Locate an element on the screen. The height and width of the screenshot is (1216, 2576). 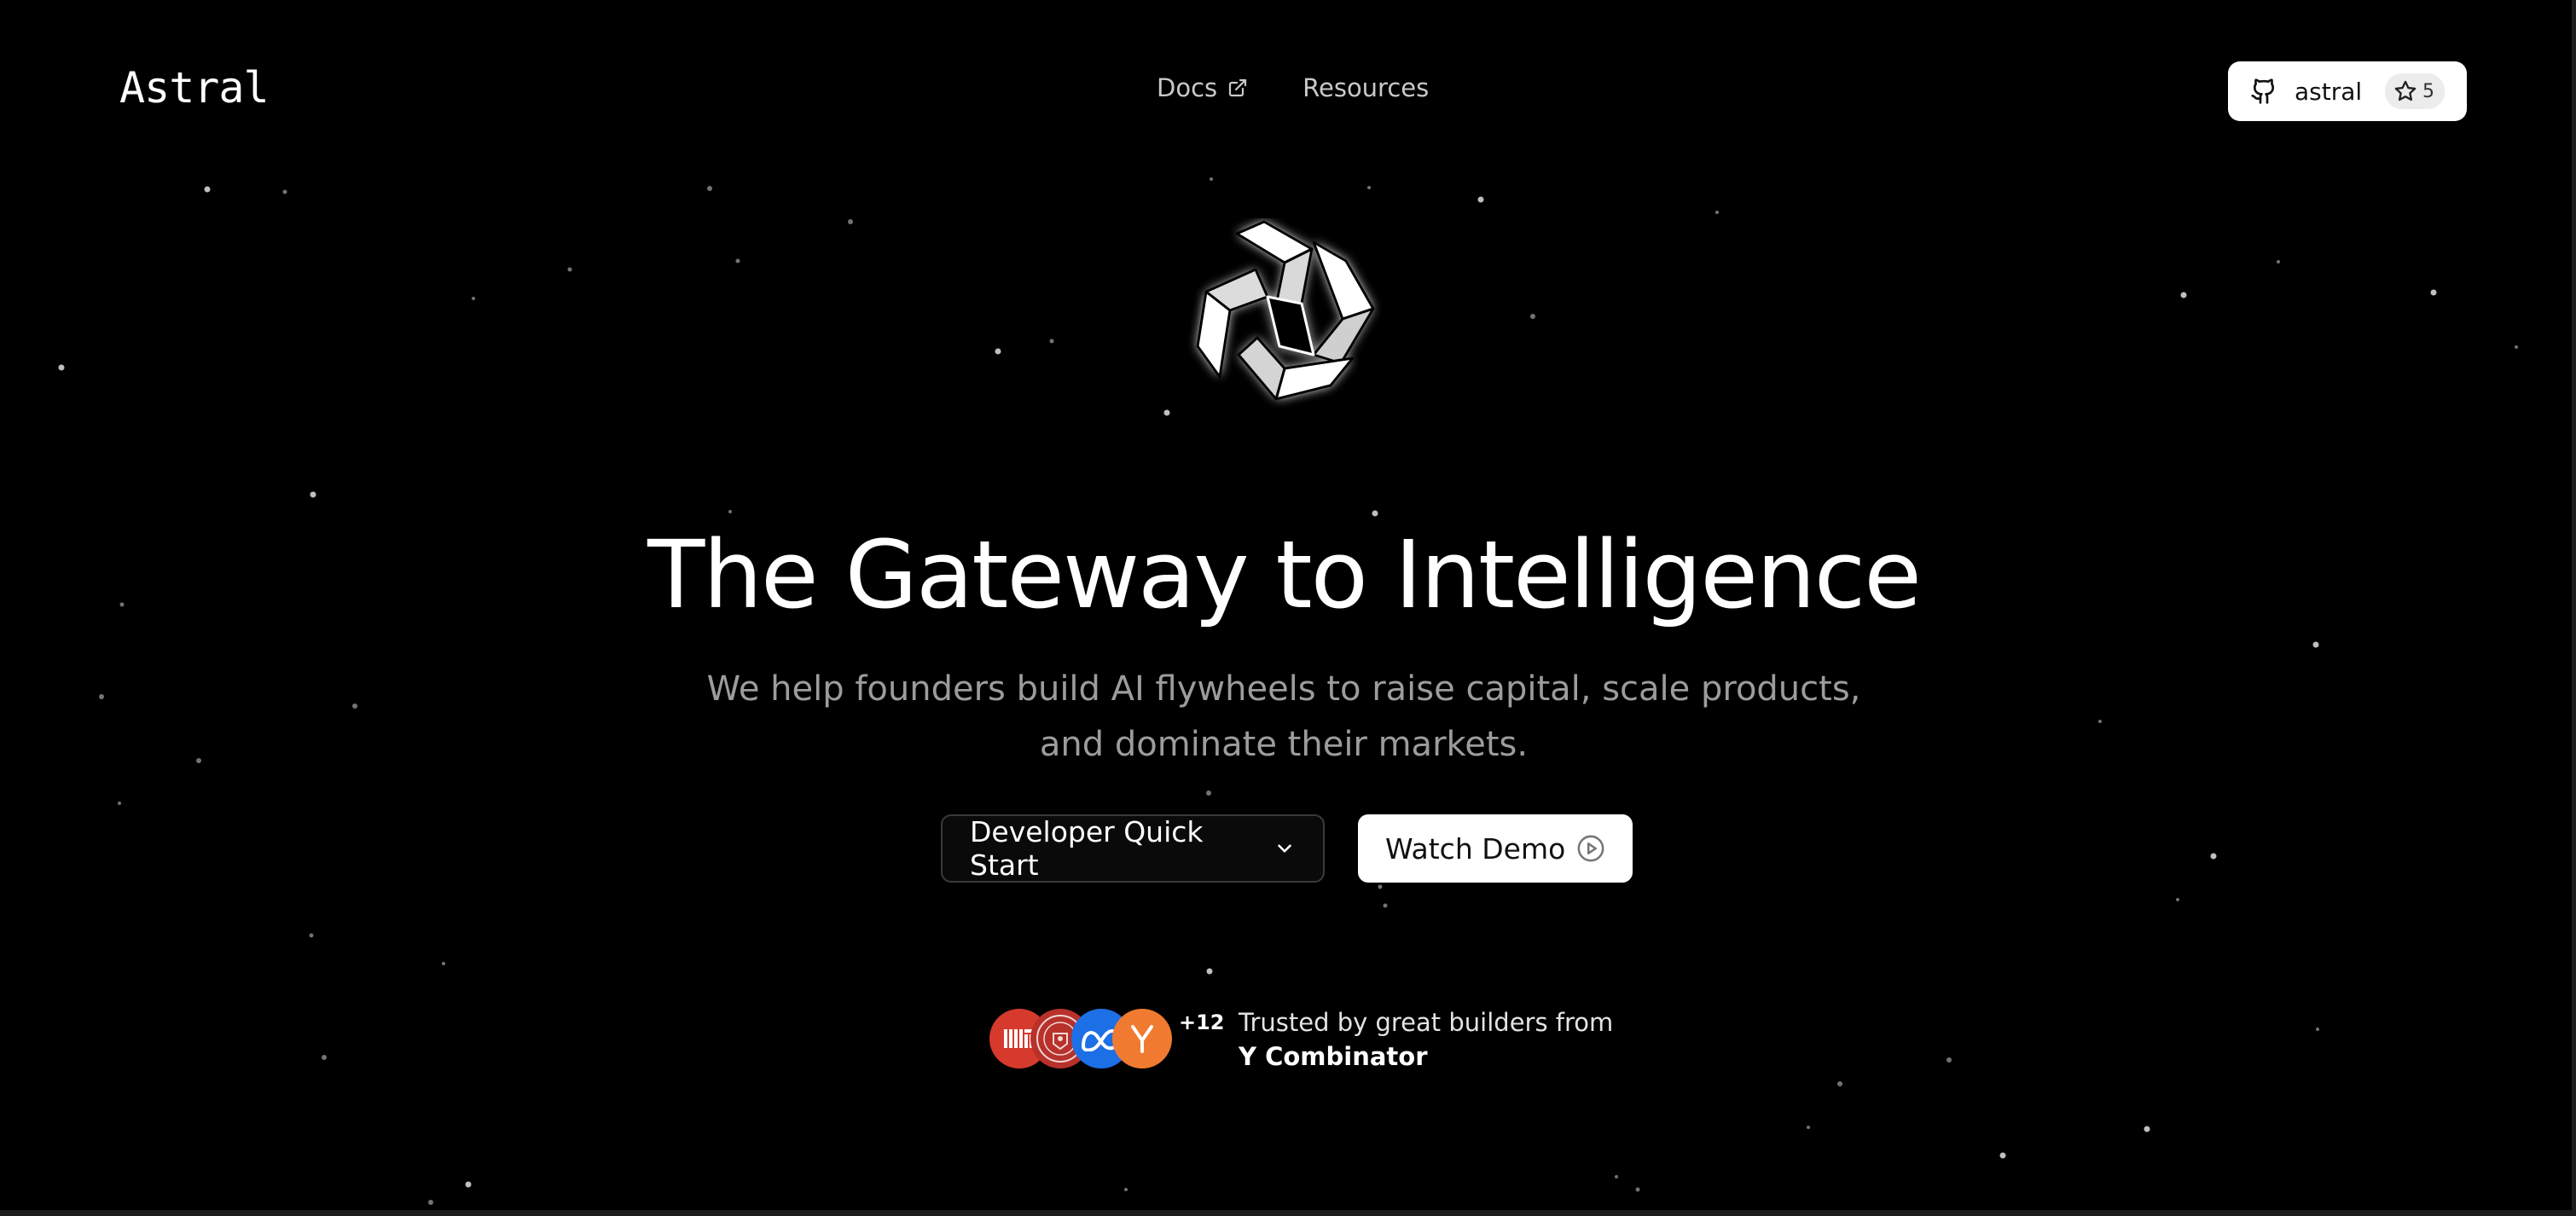
nav-docs-link: Docs is located at coordinates (1202, 87).